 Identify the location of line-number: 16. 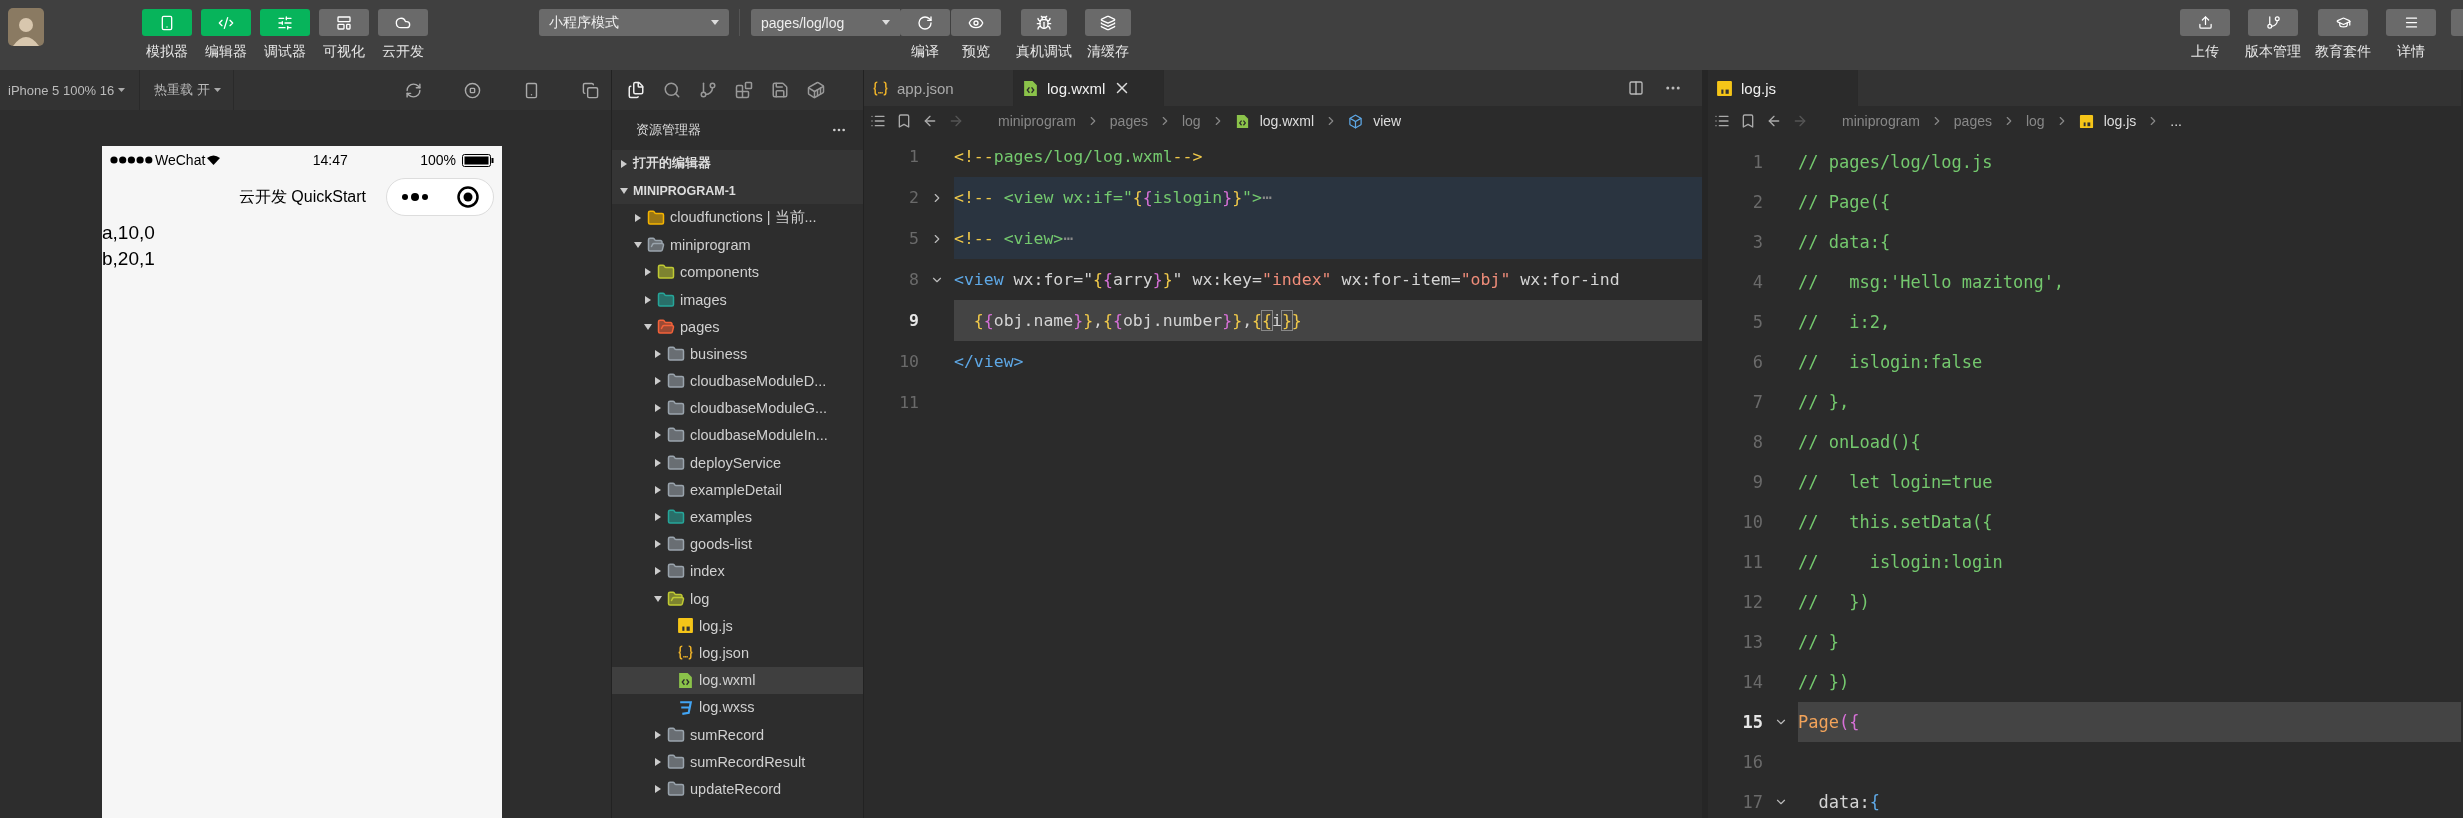
(1752, 762).